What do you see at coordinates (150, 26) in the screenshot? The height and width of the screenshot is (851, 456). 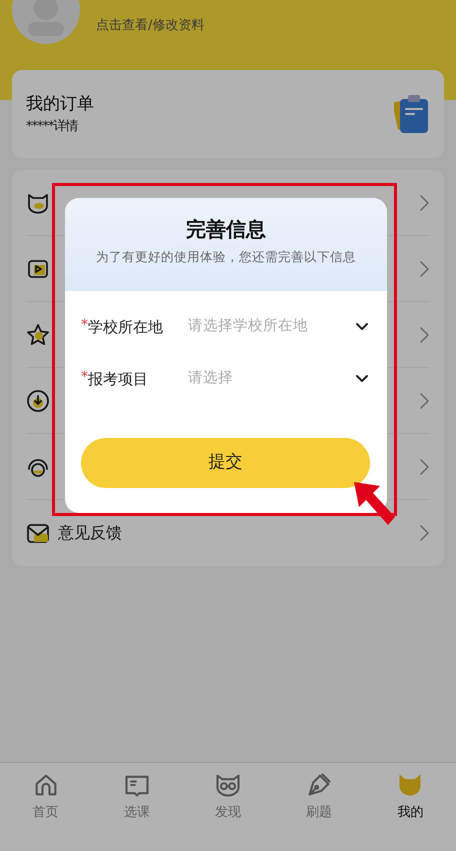 I see `edit-profile-link: 点击查看/修改资料` at bounding box center [150, 26].